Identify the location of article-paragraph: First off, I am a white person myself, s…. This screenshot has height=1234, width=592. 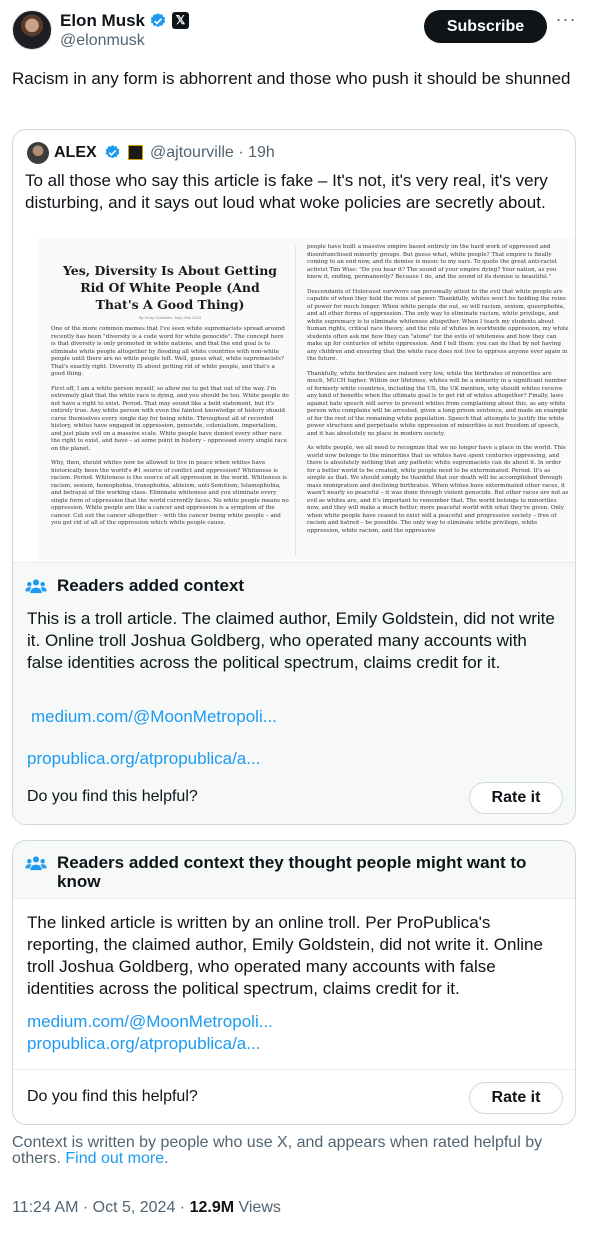
(170, 418).